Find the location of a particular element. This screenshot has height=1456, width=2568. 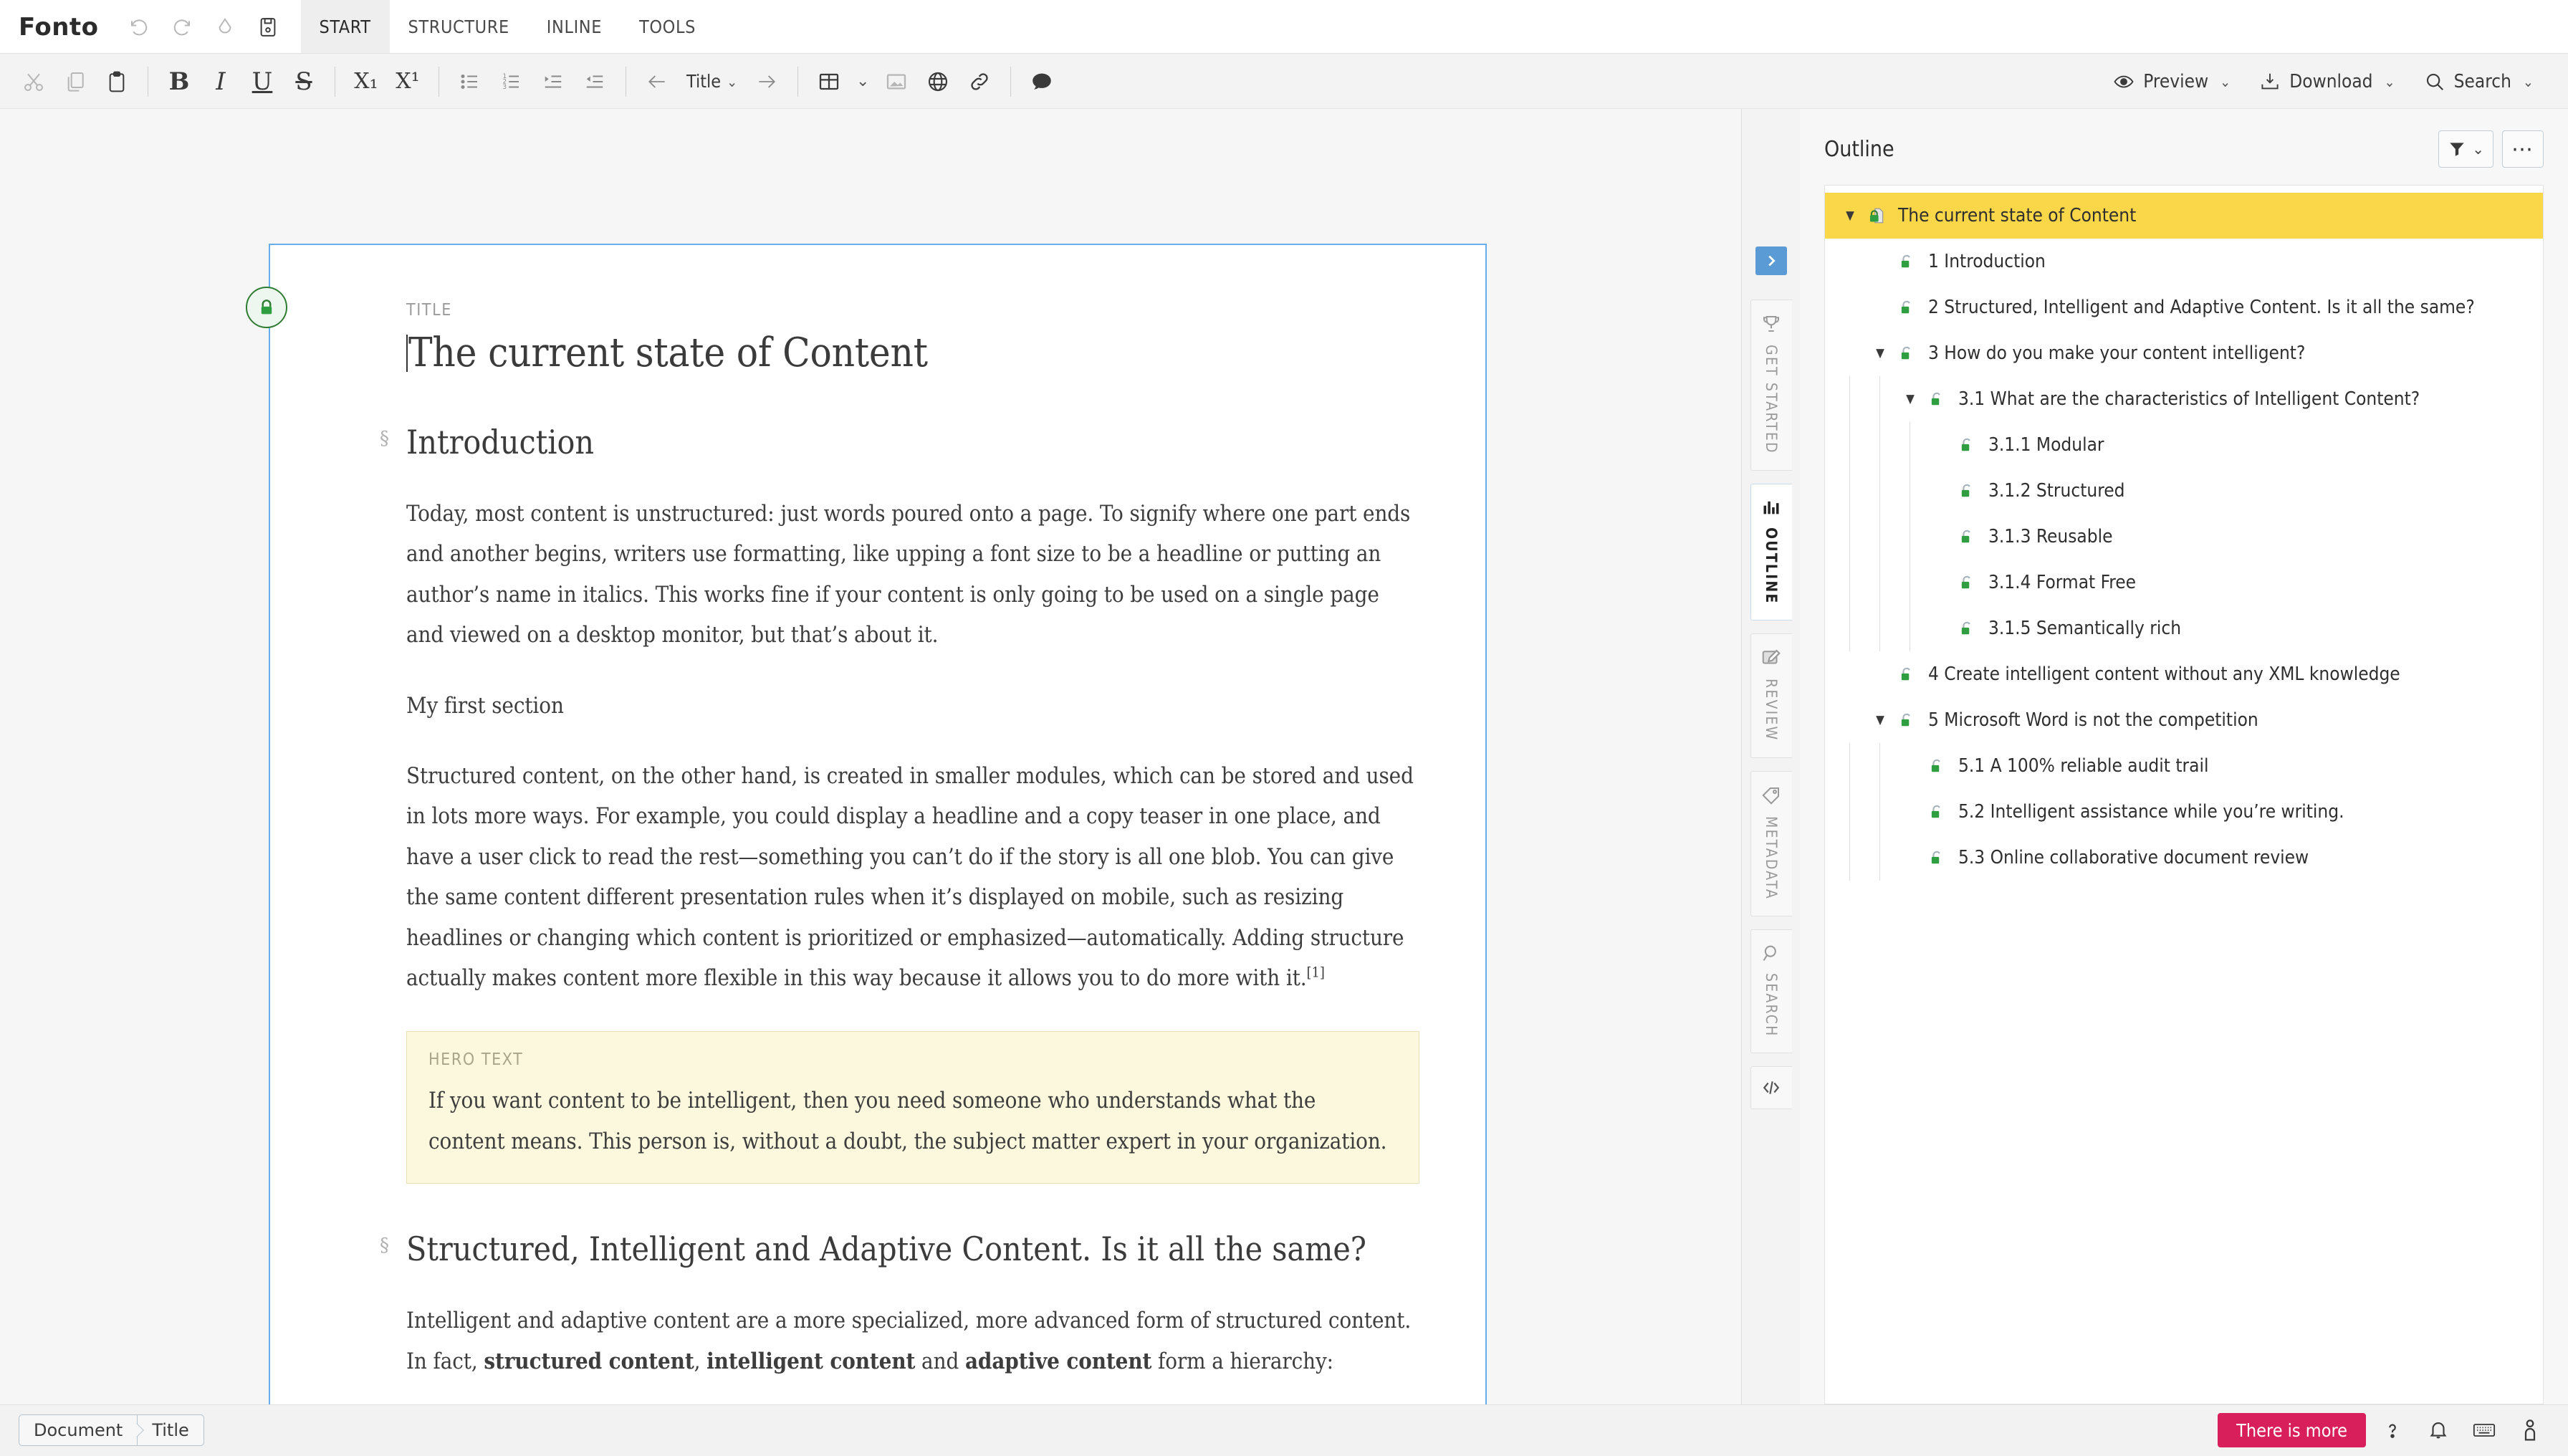

outline-item: ▼5.1 A 100% reliable audit trail is located at coordinates (2184, 766).